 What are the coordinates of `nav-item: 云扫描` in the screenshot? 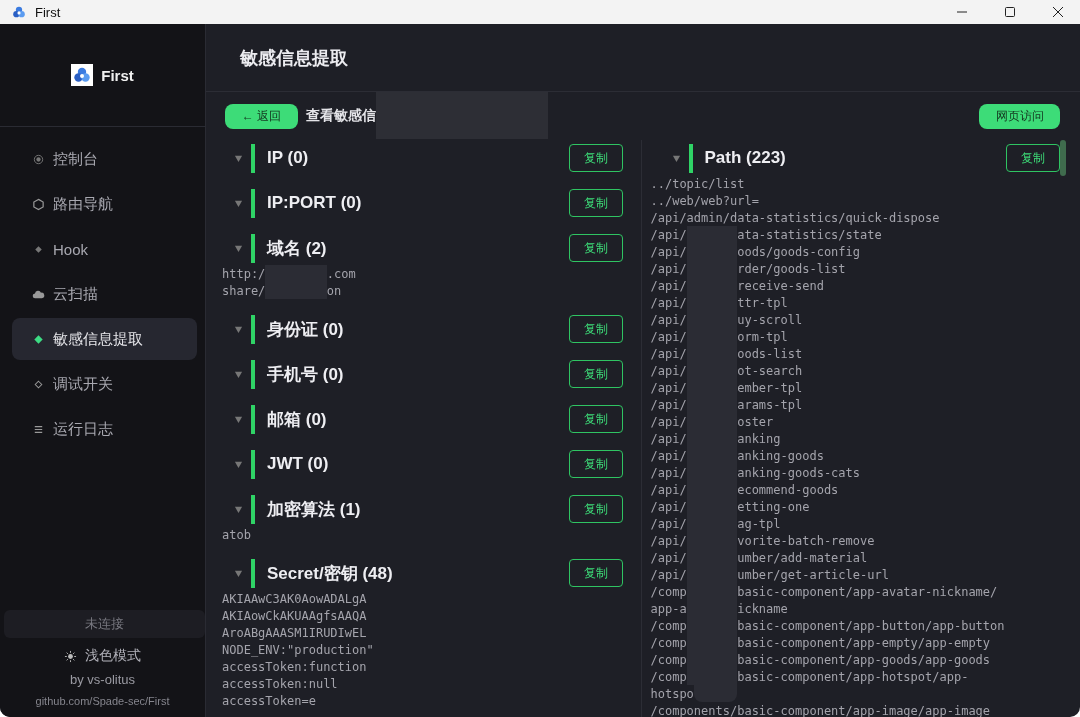 It's located at (104, 294).